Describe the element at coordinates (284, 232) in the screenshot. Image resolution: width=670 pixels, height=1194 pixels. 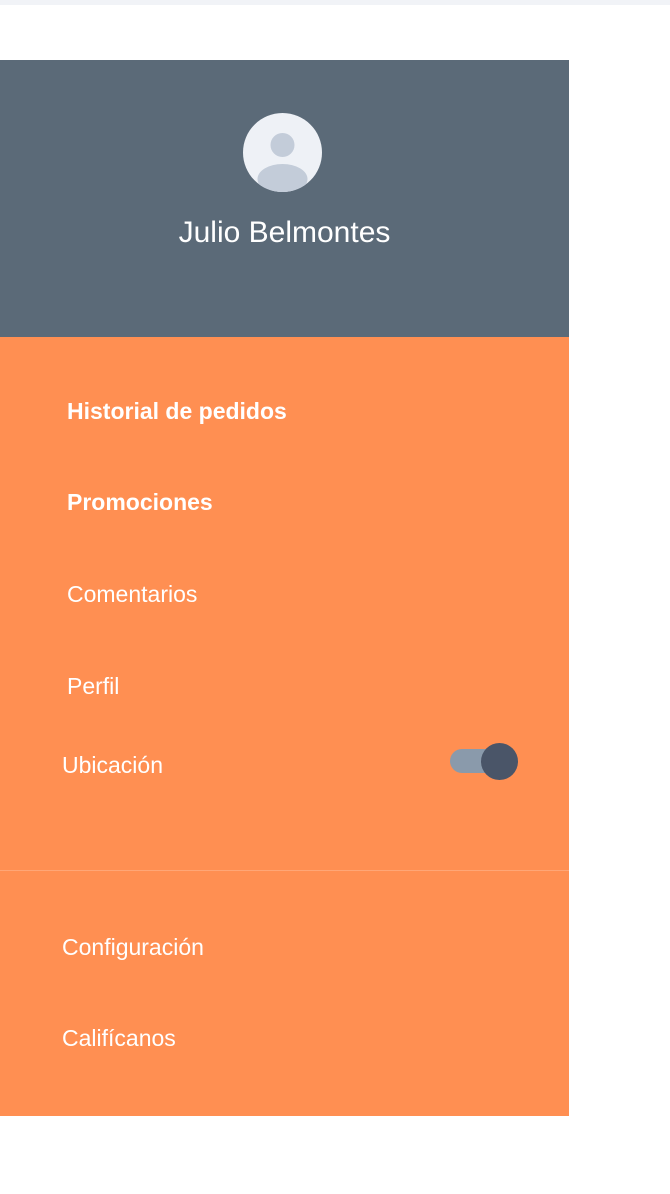
I see `user-name: Julio Belmontes` at that location.